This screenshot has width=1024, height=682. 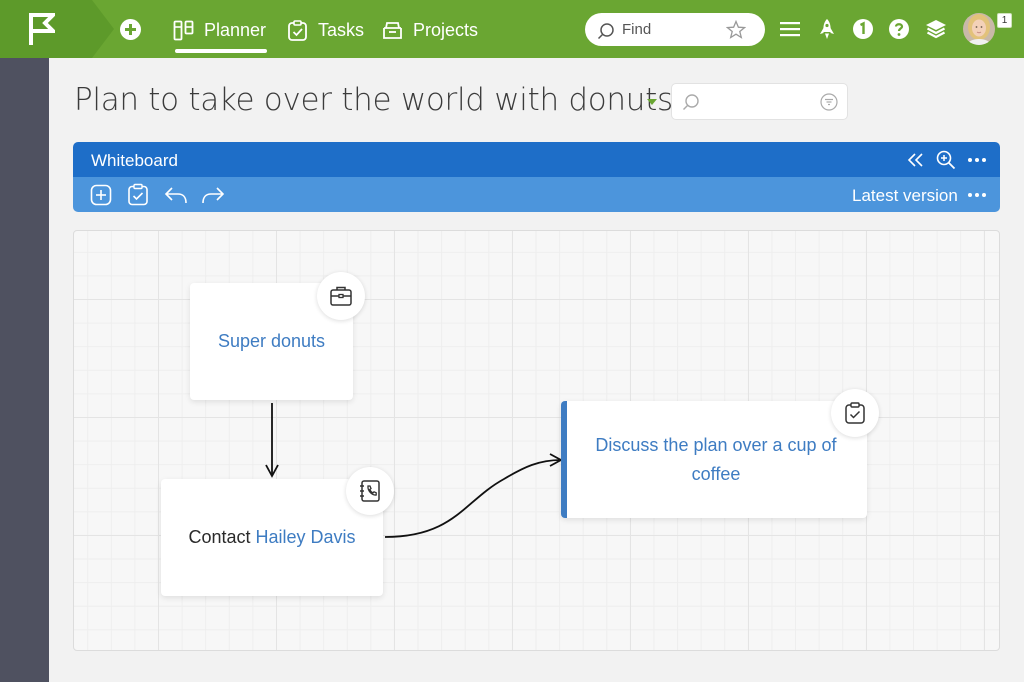 I want to click on timer-icon, so click(x=863, y=29).